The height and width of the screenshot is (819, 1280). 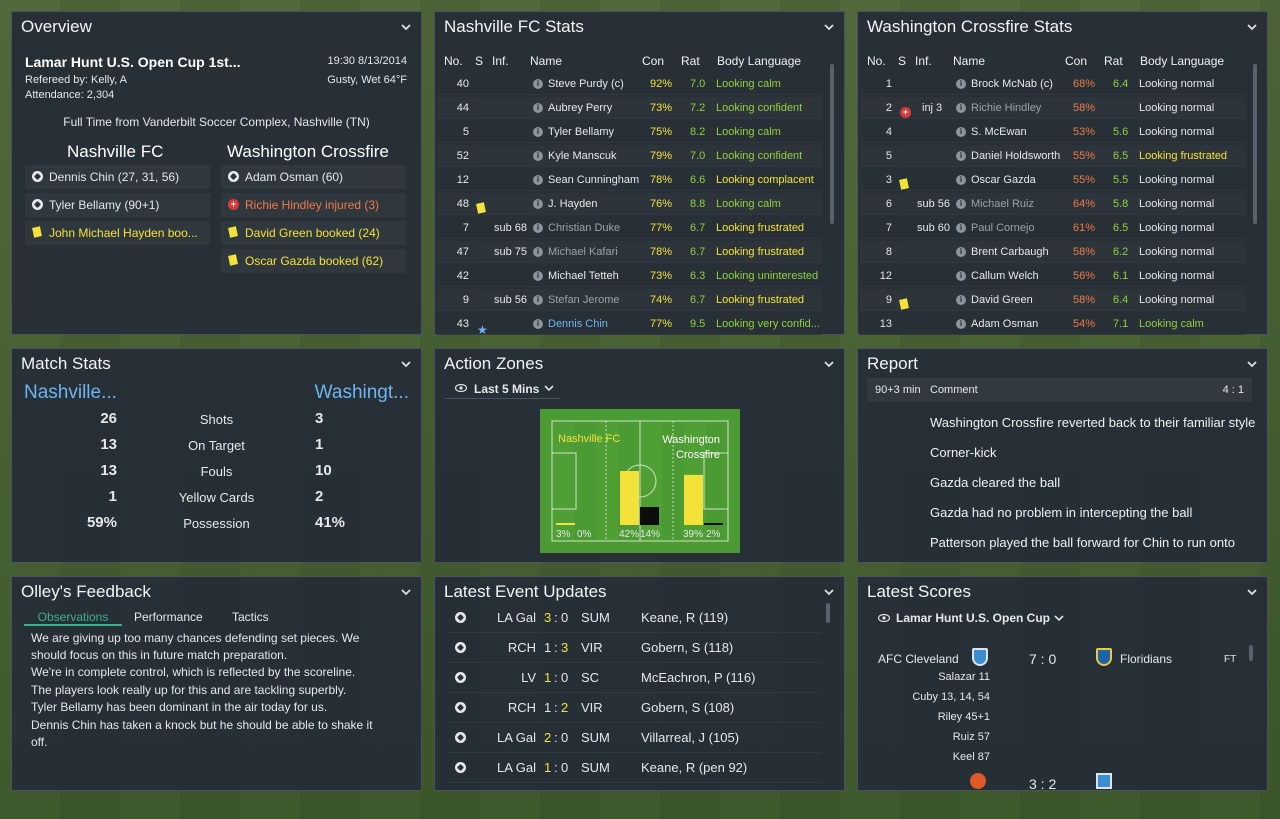 What do you see at coordinates (502, 388) in the screenshot?
I see `time-filter-dropdown: Last 5 Mins` at bounding box center [502, 388].